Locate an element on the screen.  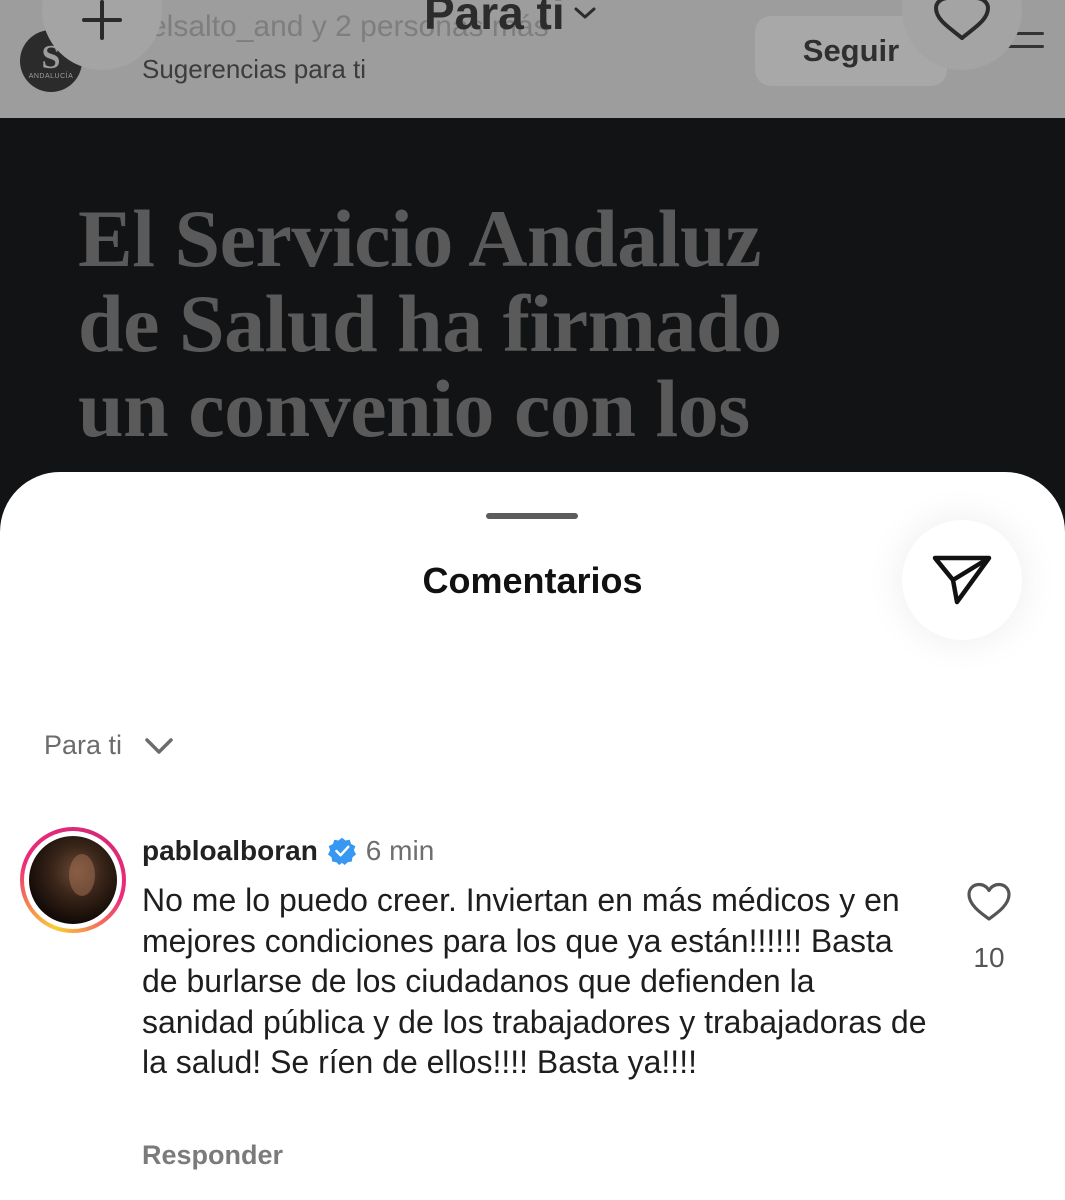
comment-header: pabloalboran 6 min is located at coordinates (288, 851).